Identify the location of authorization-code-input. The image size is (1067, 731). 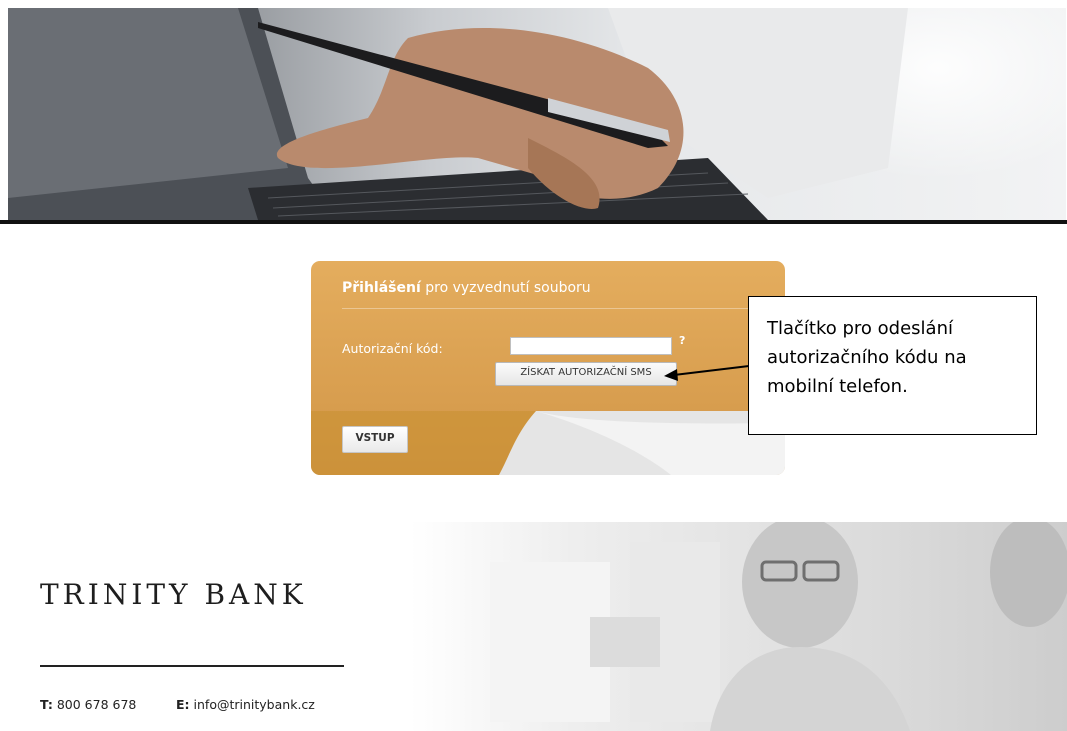
(591, 346).